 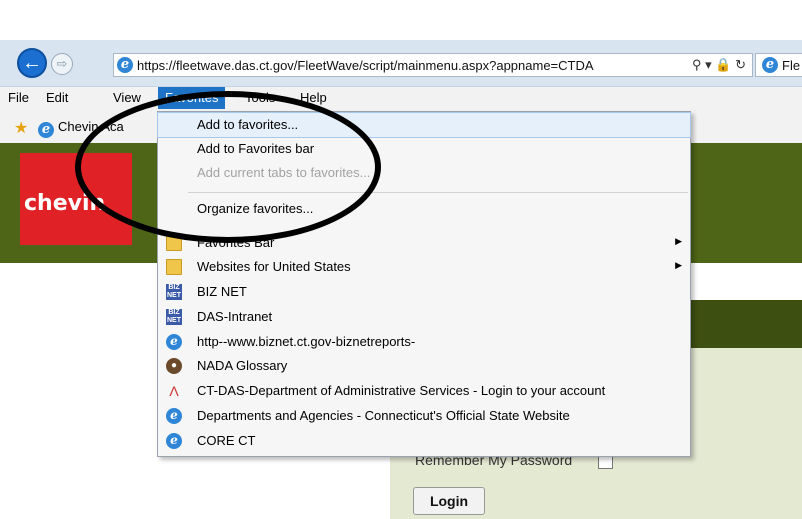 I want to click on tab-title: Fle, so click(x=791, y=65).